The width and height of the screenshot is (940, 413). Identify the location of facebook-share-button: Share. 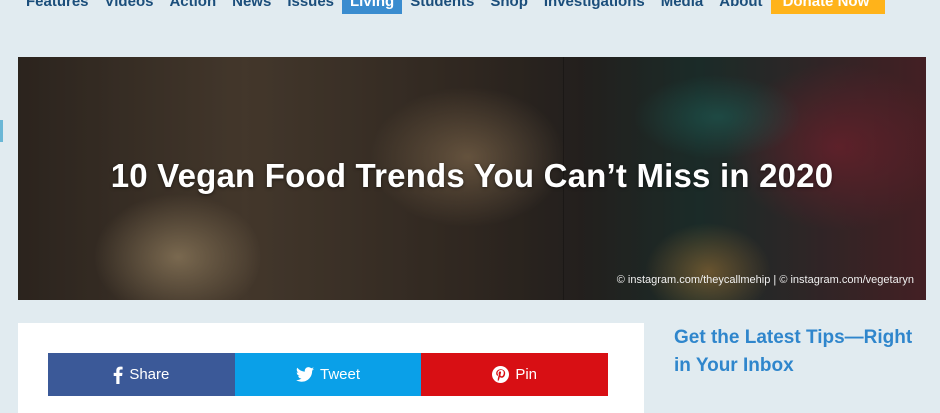
(141, 374).